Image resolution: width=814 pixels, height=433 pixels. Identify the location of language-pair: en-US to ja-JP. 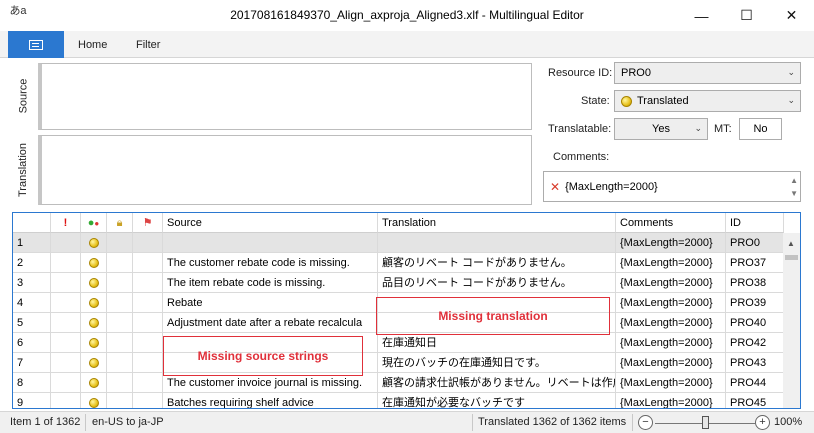
(128, 422).